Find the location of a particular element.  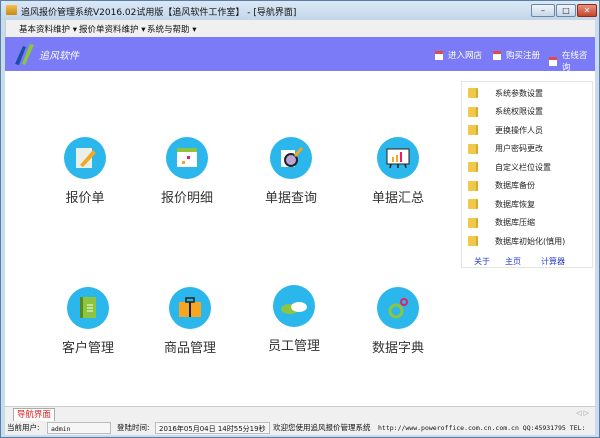

close-button: ✕ is located at coordinates (587, 10).